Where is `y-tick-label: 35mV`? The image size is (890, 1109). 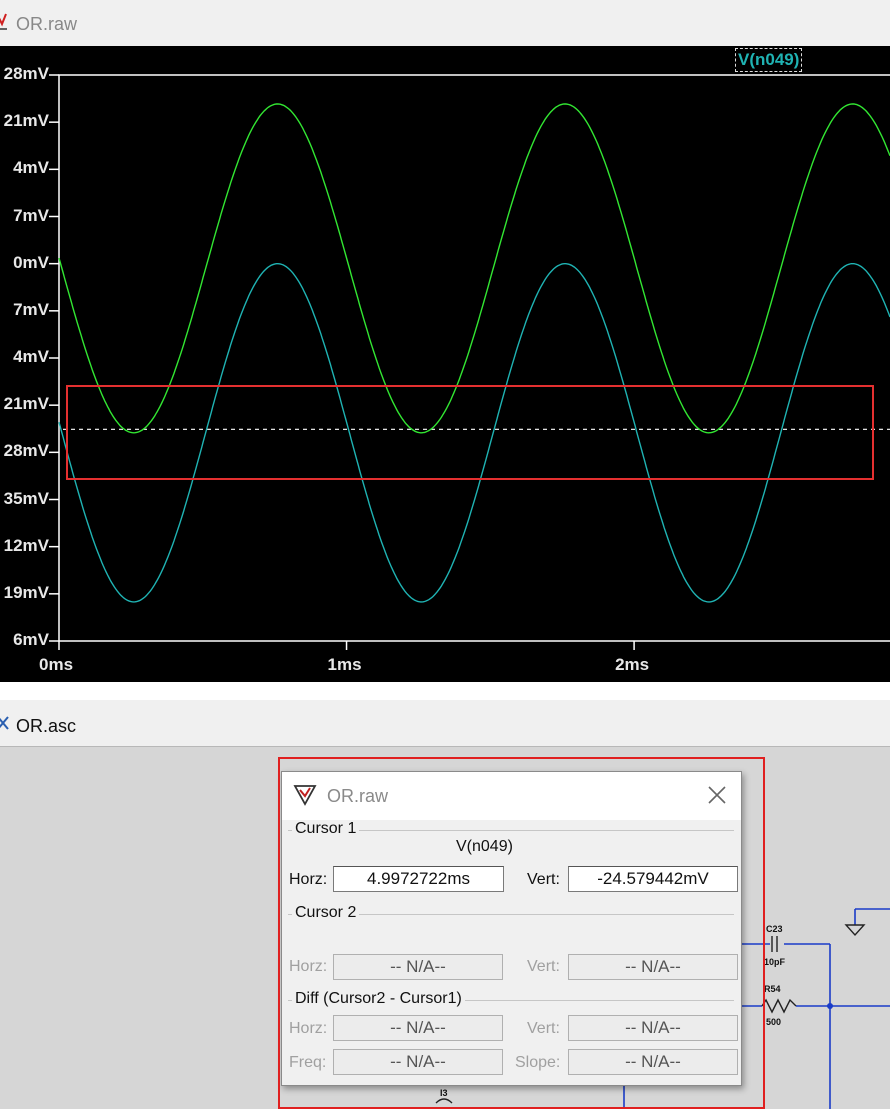 y-tick-label: 35mV is located at coordinates (26, 498).